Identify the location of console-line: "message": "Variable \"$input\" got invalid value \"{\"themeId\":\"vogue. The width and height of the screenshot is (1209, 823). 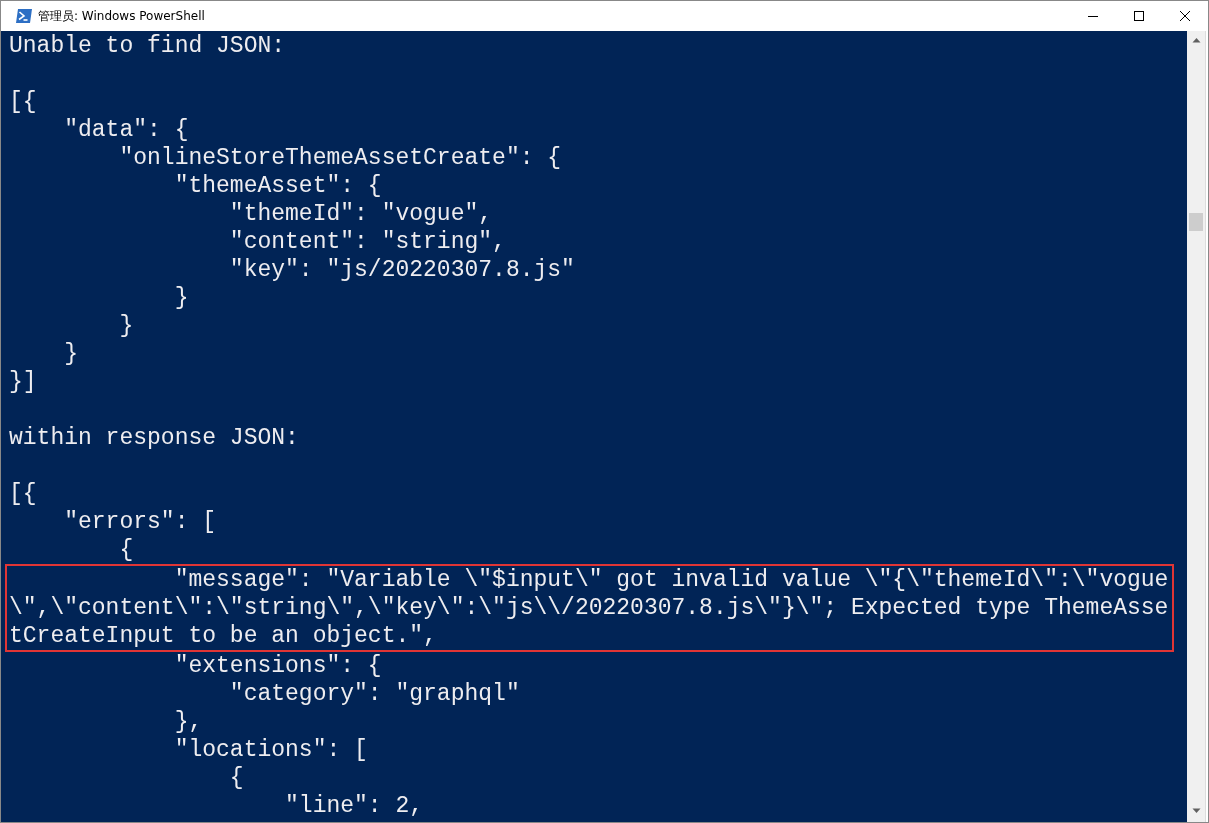
(671, 580).